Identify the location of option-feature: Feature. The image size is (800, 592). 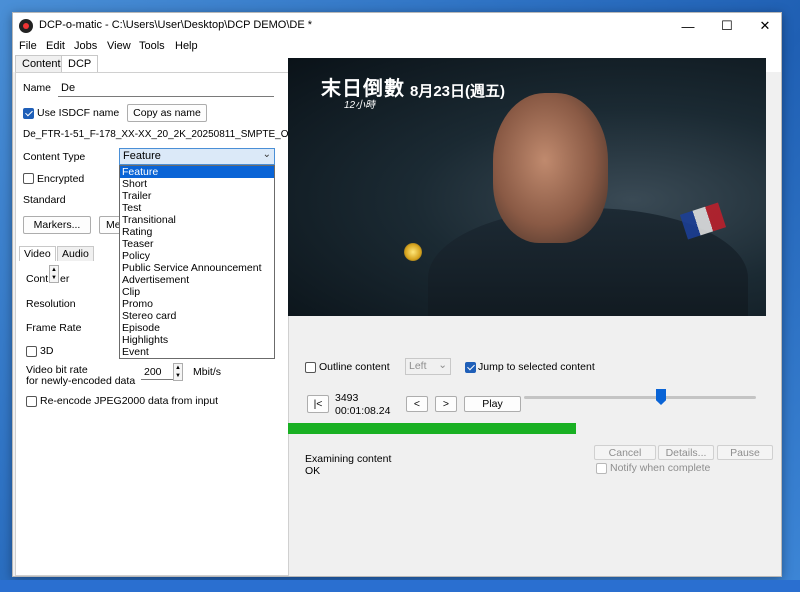
(197, 172).